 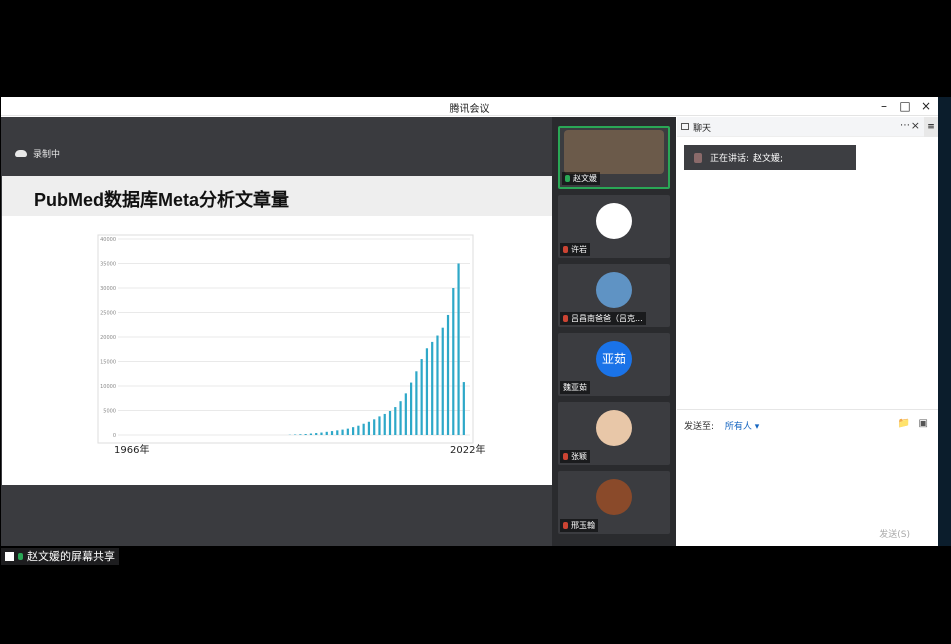 What do you see at coordinates (807, 127) in the screenshot?
I see `chat-header: 聊天 ⋯ × ≡` at bounding box center [807, 127].